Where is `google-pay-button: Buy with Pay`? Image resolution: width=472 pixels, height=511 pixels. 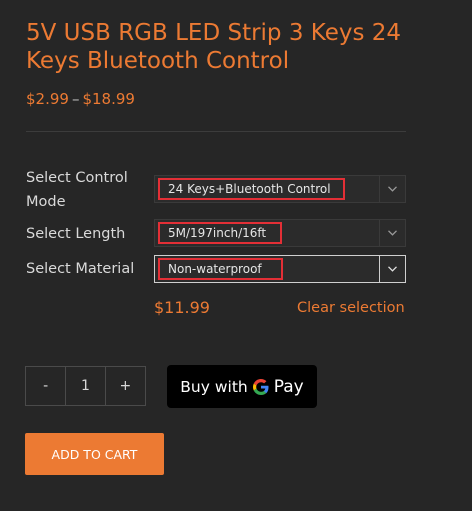 google-pay-button: Buy with Pay is located at coordinates (242, 386).